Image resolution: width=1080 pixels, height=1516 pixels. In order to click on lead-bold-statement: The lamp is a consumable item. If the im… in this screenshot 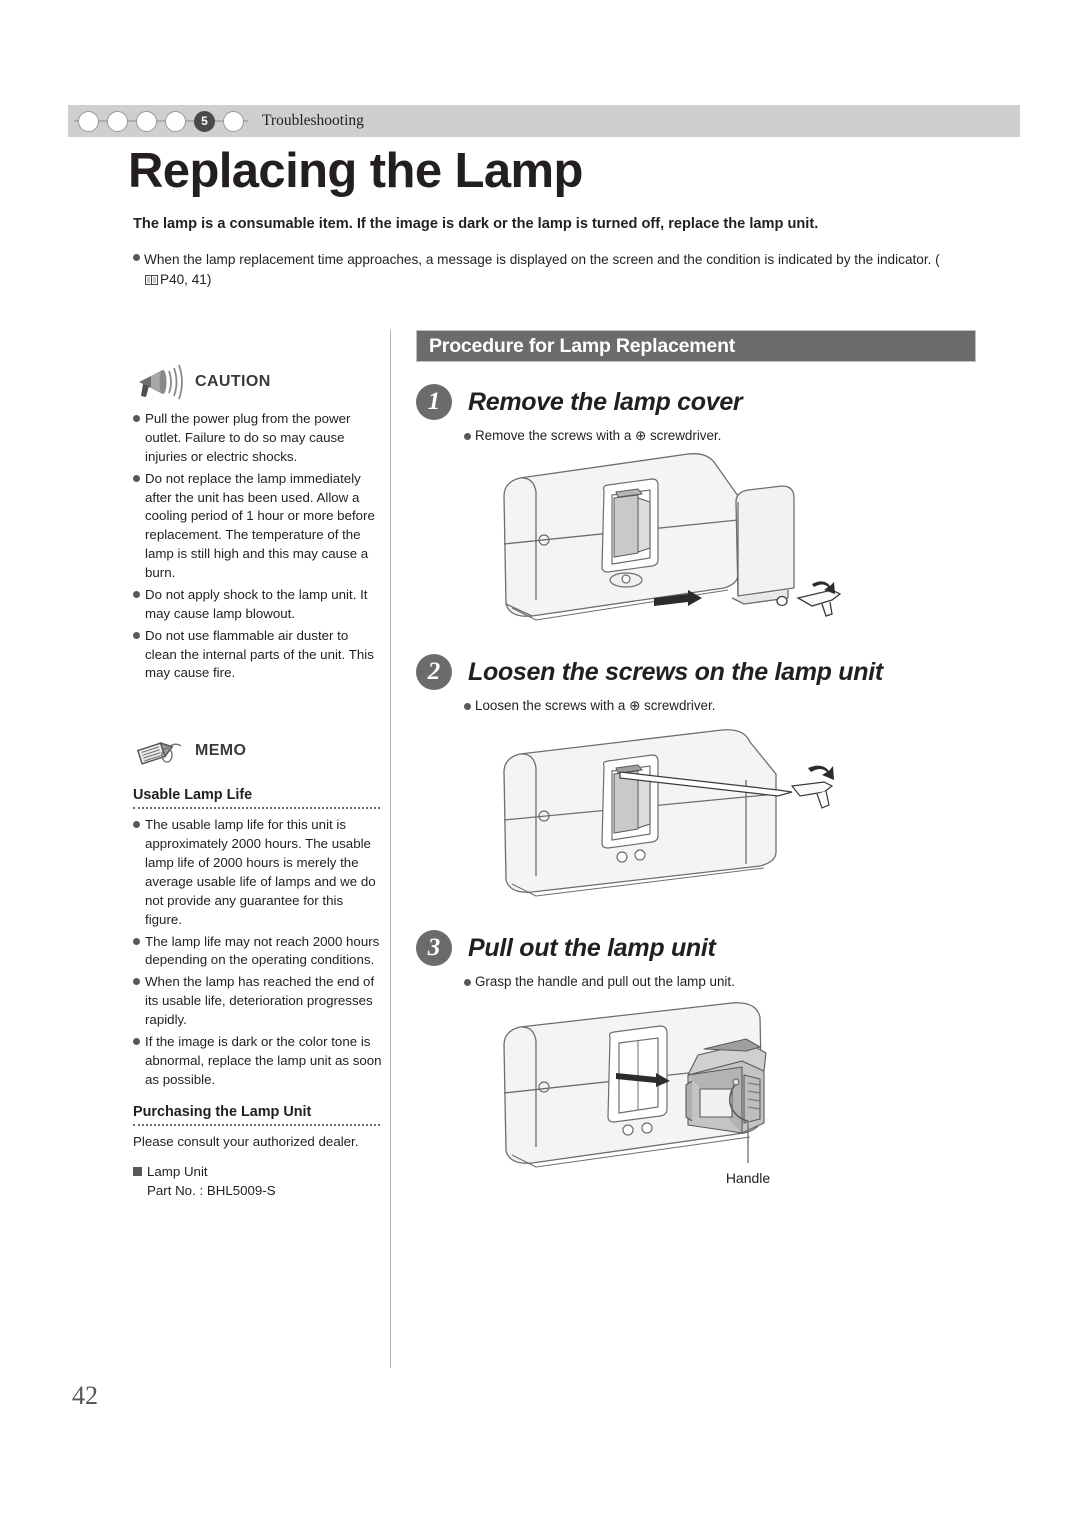, I will do `click(476, 224)`.